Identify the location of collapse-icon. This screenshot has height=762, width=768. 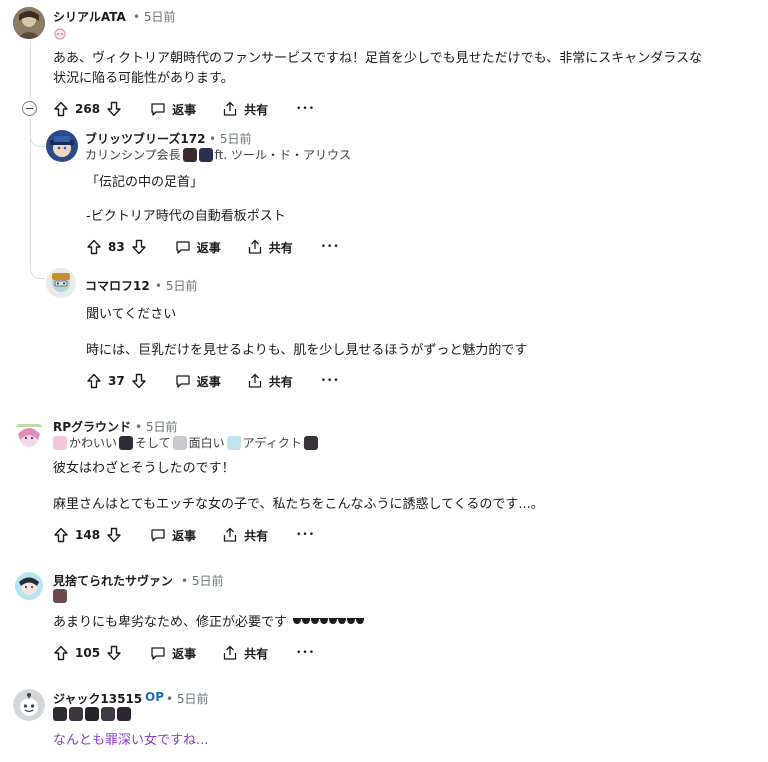
(29, 108).